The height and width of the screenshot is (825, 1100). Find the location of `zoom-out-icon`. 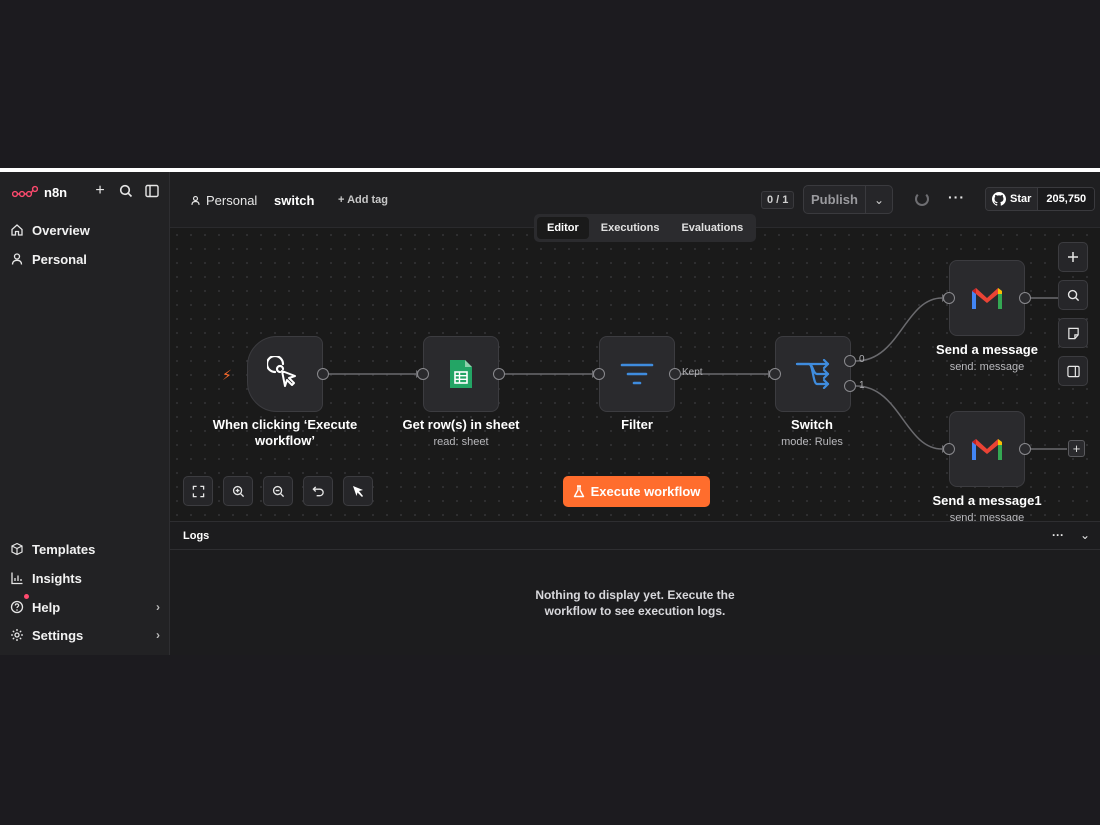

zoom-out-icon is located at coordinates (278, 491).